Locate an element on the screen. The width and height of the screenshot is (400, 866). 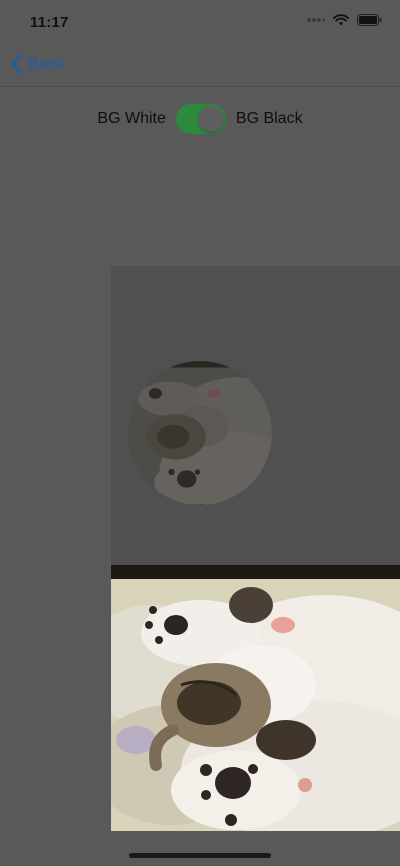
background-toggle-row: BG White BG Black is located at coordinates (200, 119).